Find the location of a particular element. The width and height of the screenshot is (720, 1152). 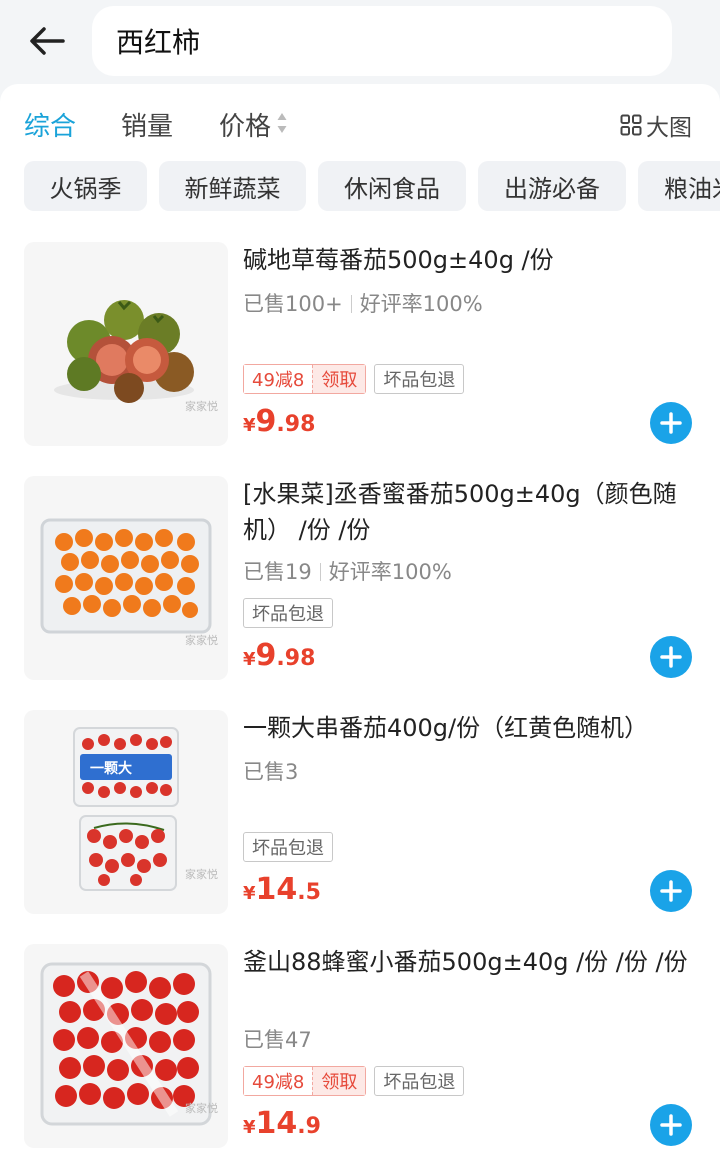

big-image-label: 大图 is located at coordinates (669, 128).